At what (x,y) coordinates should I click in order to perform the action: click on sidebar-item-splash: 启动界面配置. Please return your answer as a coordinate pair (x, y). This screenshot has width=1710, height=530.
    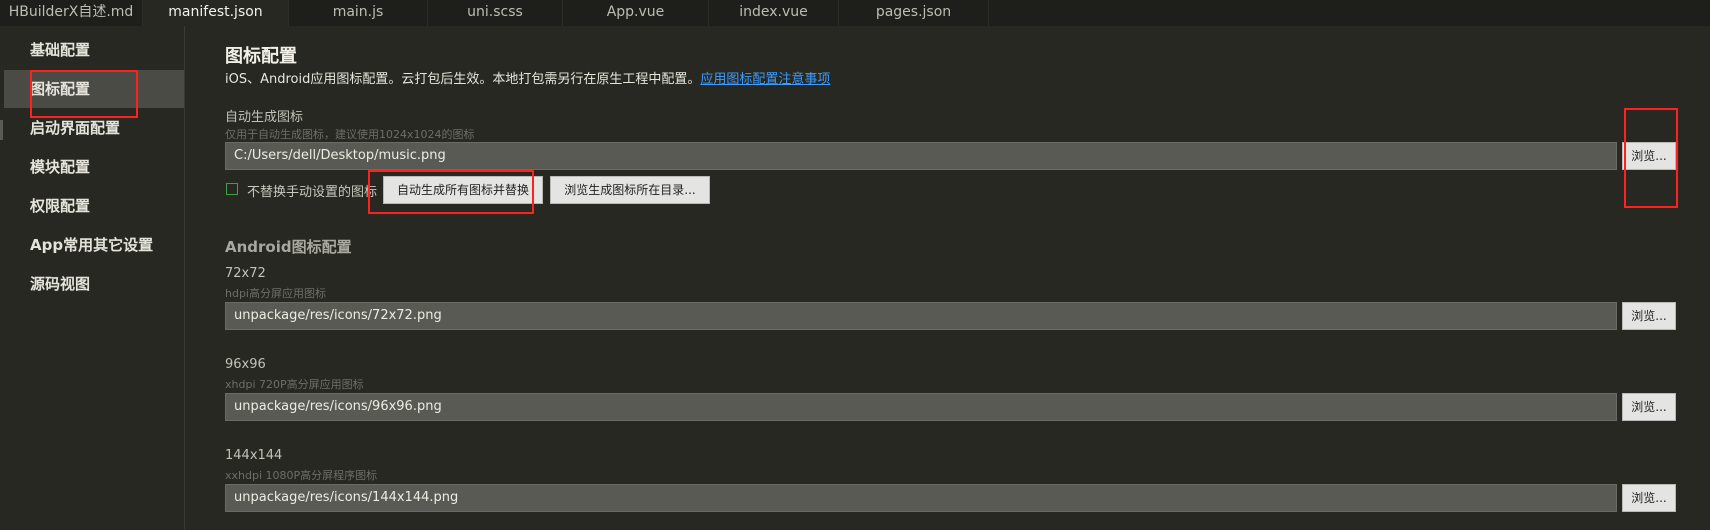
    Looking at the image, I should click on (94, 128).